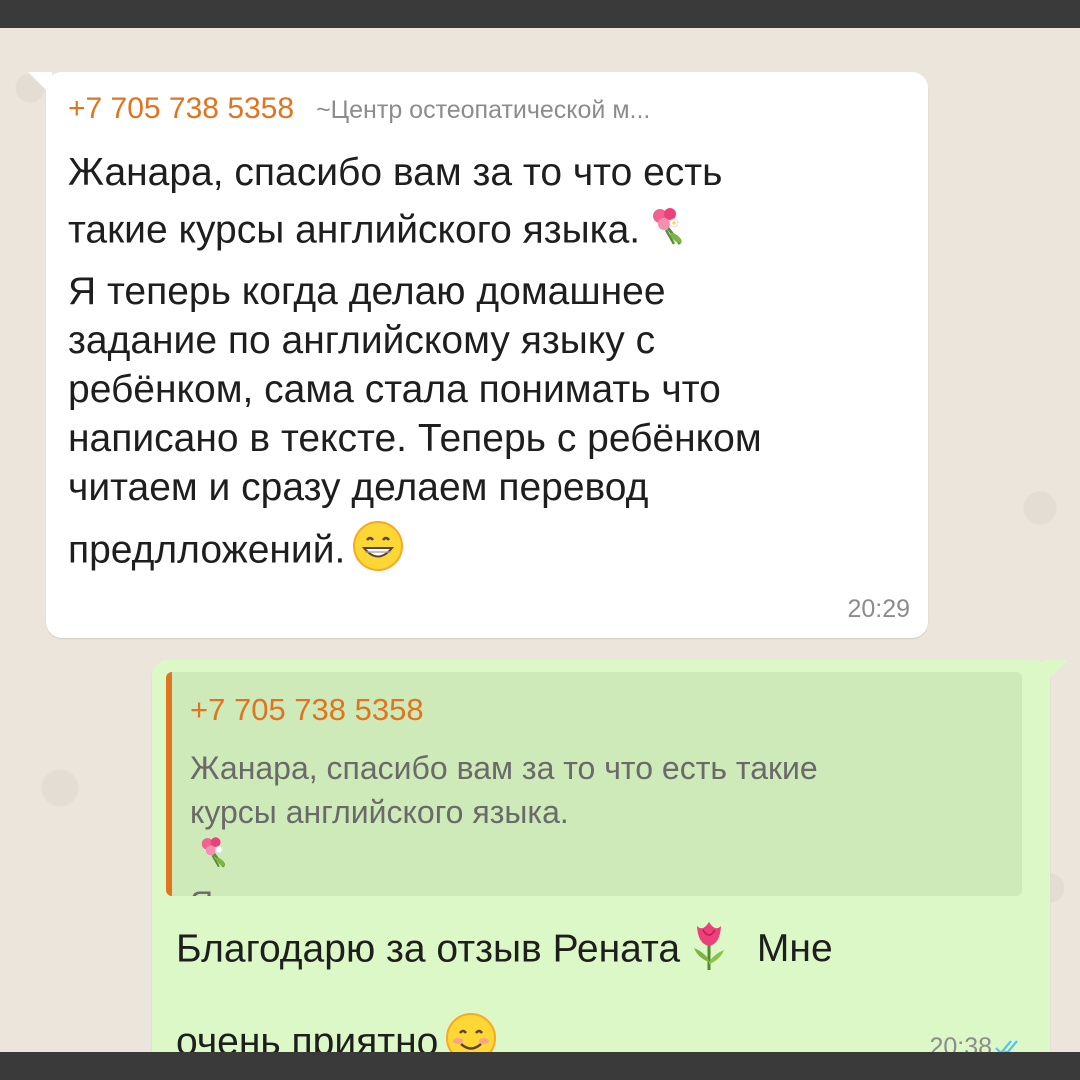  I want to click on sender-phone: +7 705 738 5358, so click(181, 108).